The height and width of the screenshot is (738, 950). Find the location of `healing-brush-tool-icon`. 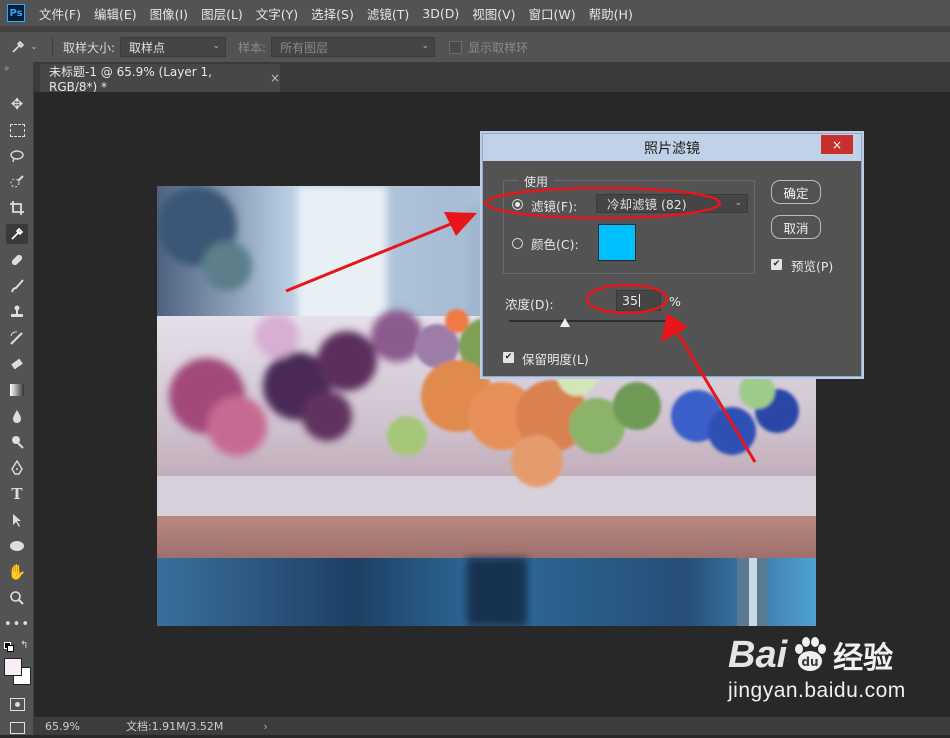

healing-brush-tool-icon is located at coordinates (17, 260).